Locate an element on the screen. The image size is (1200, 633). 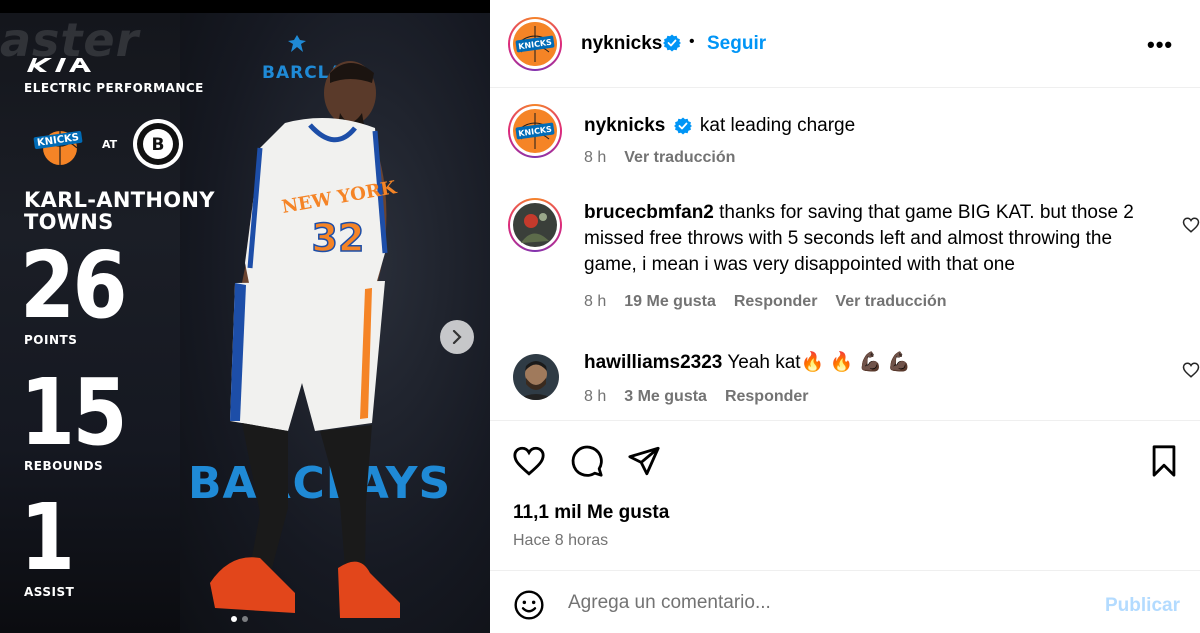
stat-value-rebounds: 15 is located at coordinates (74, 412).